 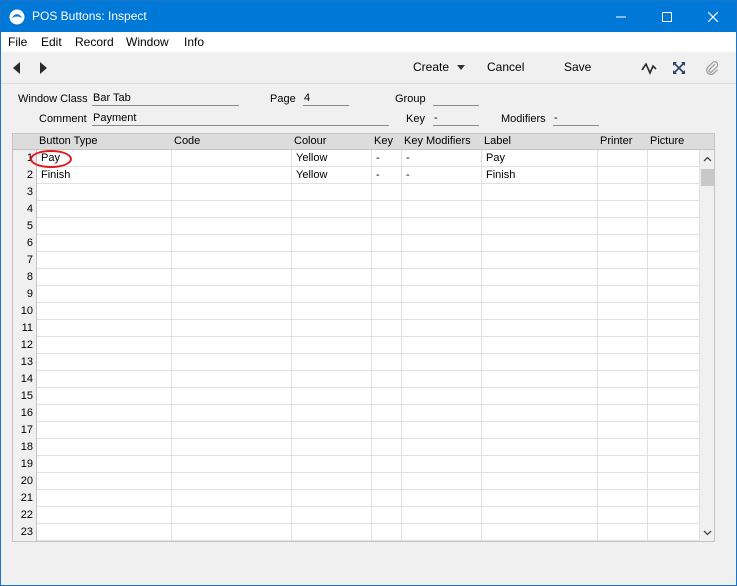 What do you see at coordinates (51, 42) in the screenshot?
I see `menu-edit: Edit` at bounding box center [51, 42].